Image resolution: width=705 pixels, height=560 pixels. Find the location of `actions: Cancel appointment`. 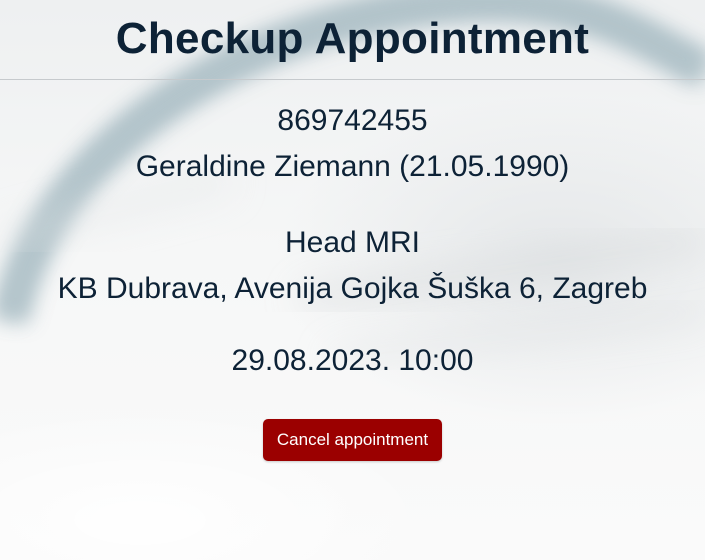

actions: Cancel appointment is located at coordinates (352, 422).